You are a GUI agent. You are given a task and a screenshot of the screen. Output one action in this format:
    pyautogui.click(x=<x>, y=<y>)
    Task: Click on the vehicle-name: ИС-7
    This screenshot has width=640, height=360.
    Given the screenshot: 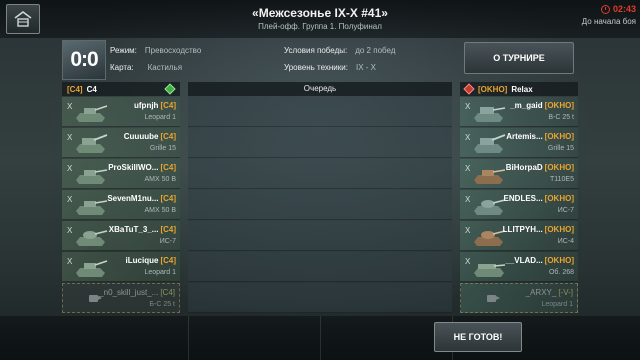 What is the action you would take?
    pyautogui.click(x=565, y=210)
    